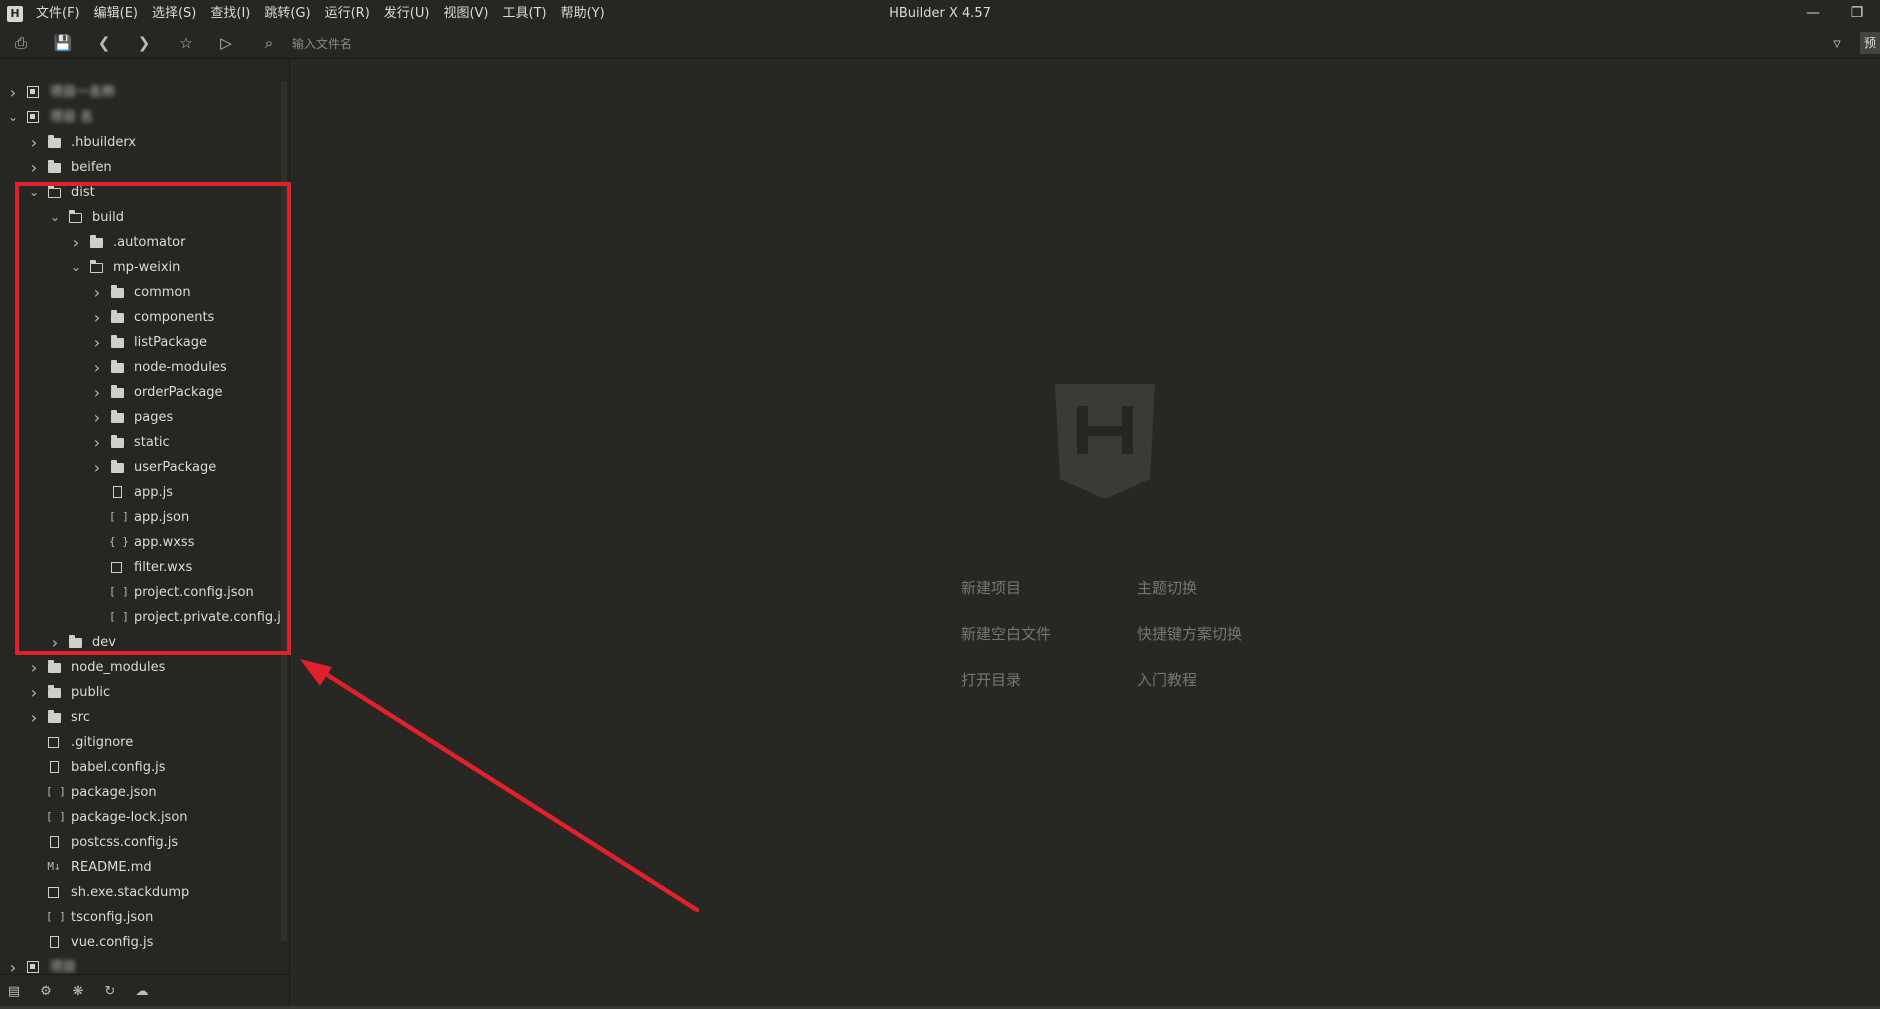 Image resolution: width=1880 pixels, height=1009 pixels. What do you see at coordinates (140, 467) in the screenshot?
I see `tree-folder-row: › userPackage` at bounding box center [140, 467].